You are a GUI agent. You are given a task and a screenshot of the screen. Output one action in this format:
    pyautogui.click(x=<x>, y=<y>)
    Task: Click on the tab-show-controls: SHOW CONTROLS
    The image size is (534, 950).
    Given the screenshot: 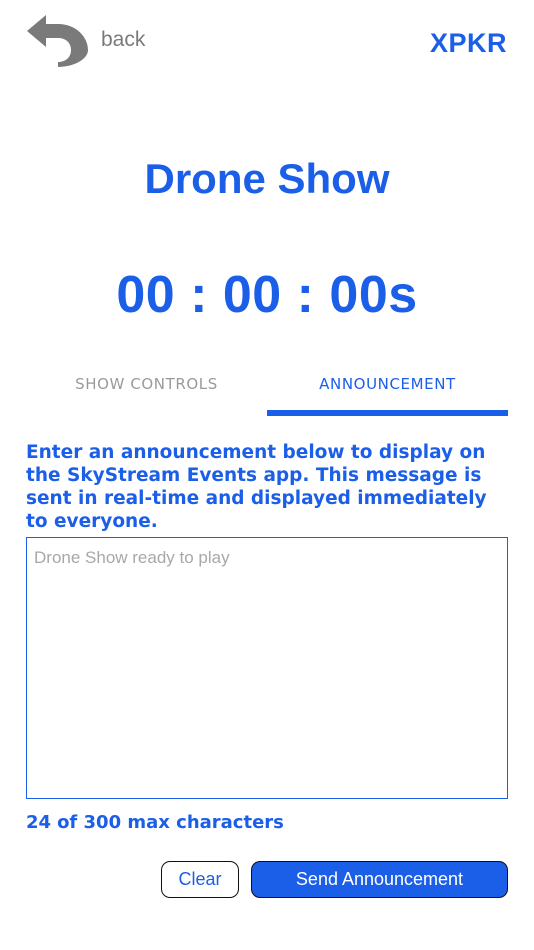 What is the action you would take?
    pyautogui.click(x=146, y=390)
    